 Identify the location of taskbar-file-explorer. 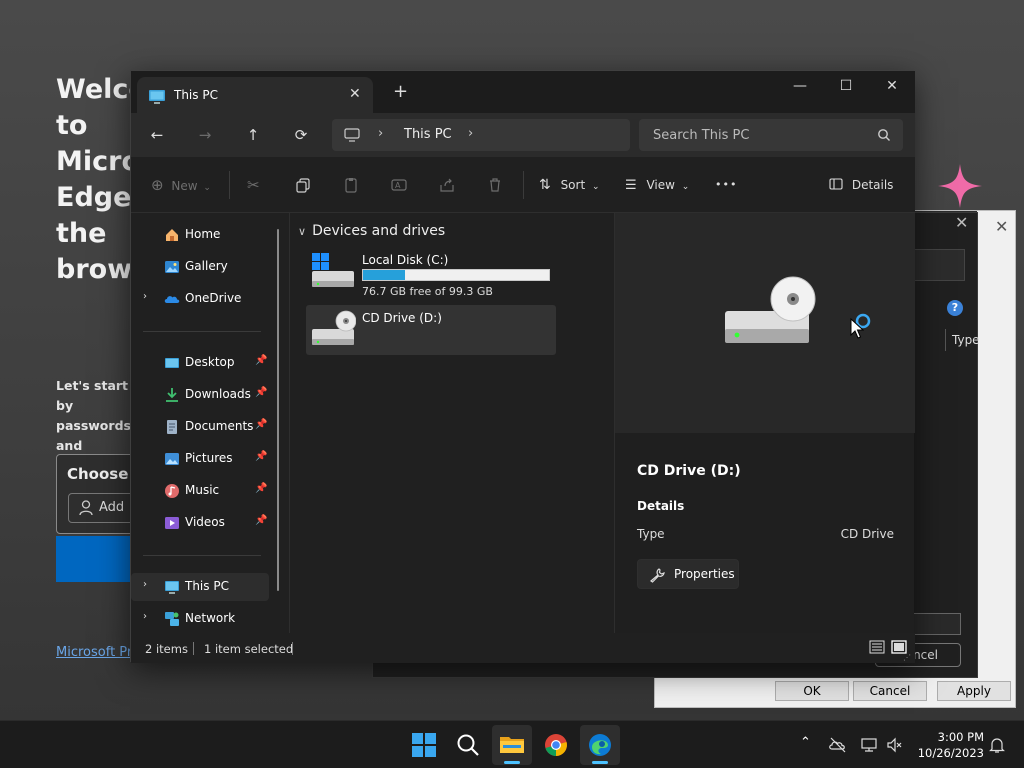
(512, 745).